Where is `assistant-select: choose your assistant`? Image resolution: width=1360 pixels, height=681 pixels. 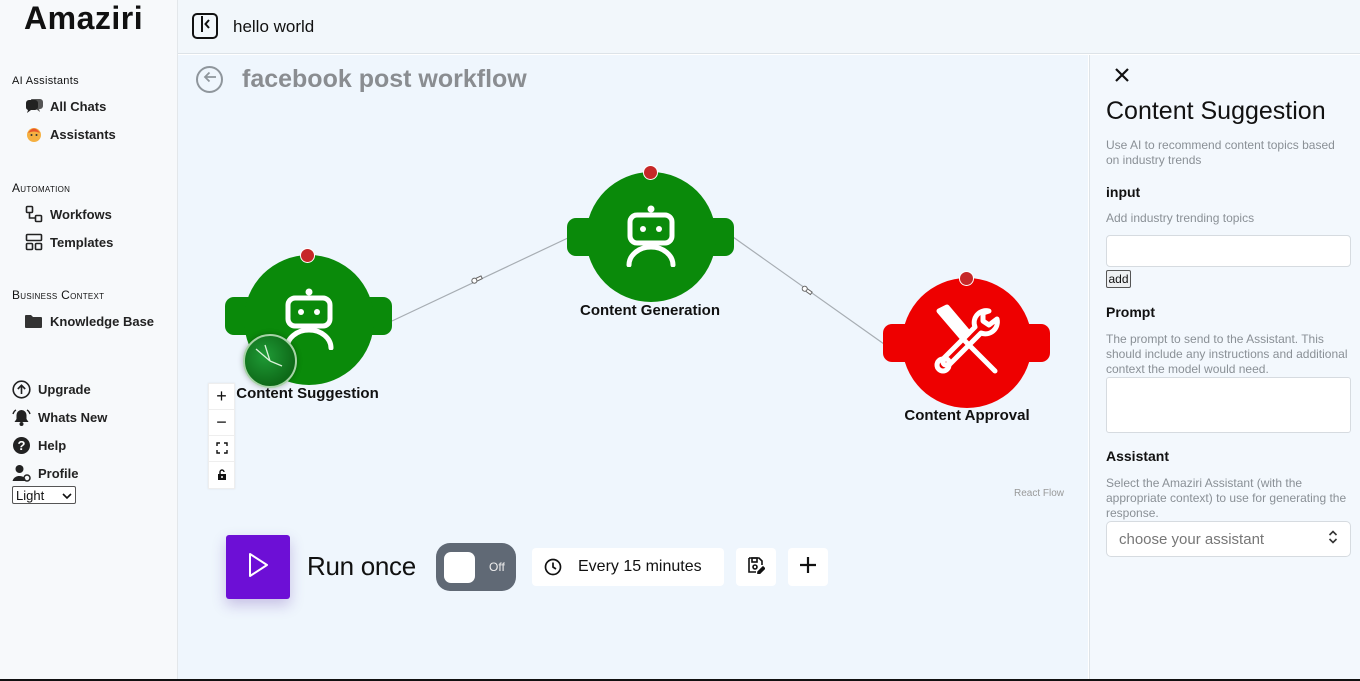 assistant-select: choose your assistant is located at coordinates (1228, 539).